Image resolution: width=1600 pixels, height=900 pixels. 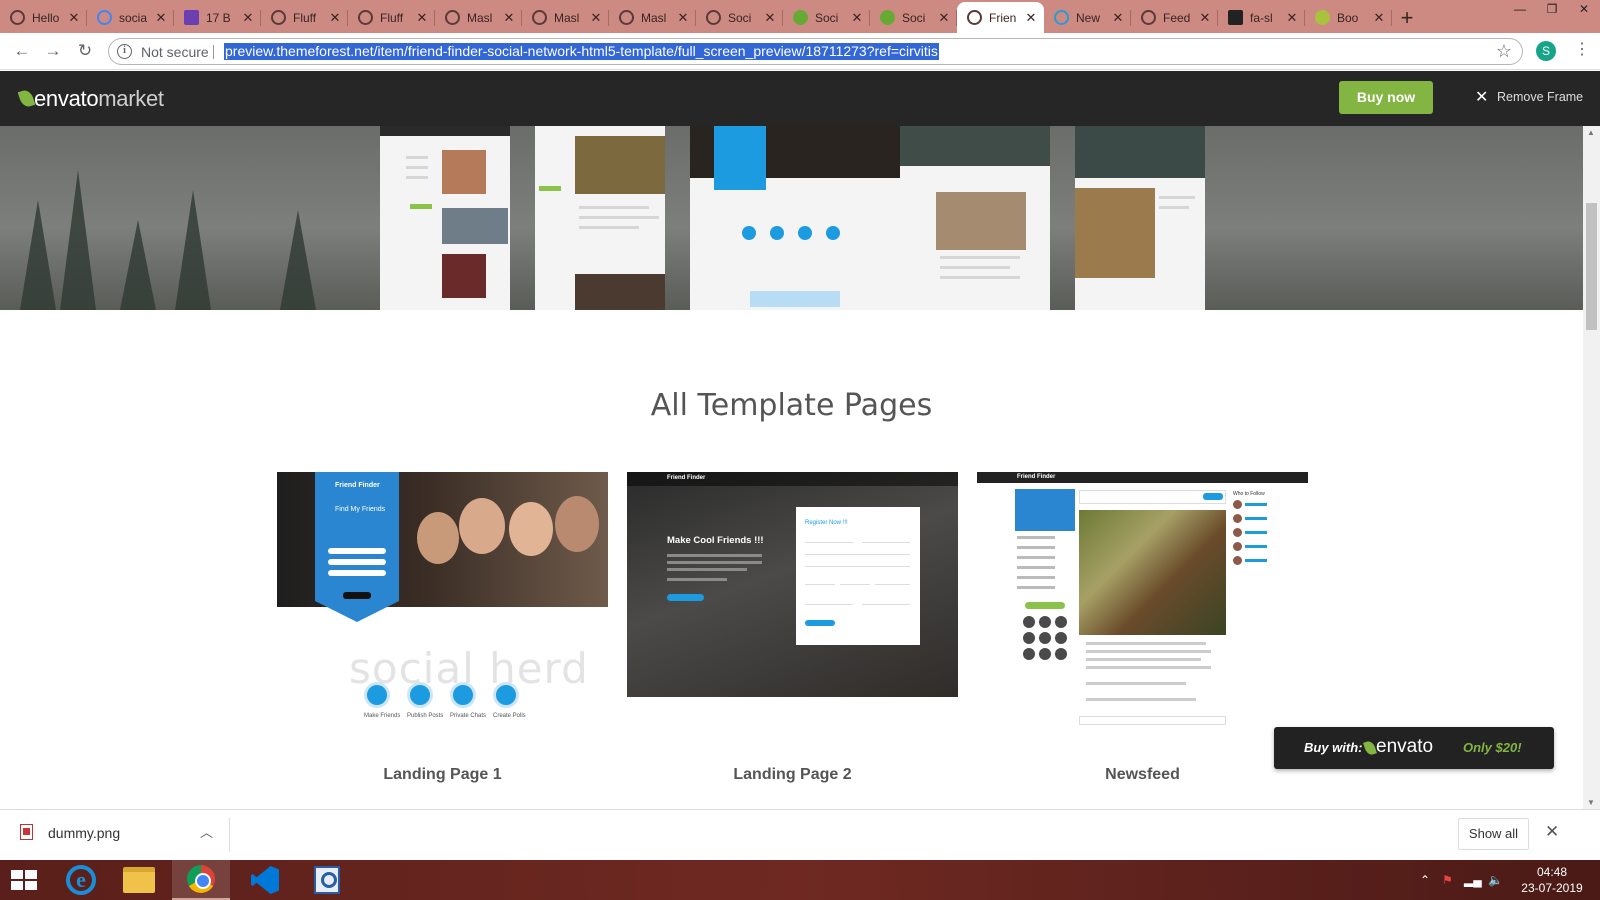 What do you see at coordinates (1540, 97) in the screenshot?
I see `remove-frame-link: Remove Frame` at bounding box center [1540, 97].